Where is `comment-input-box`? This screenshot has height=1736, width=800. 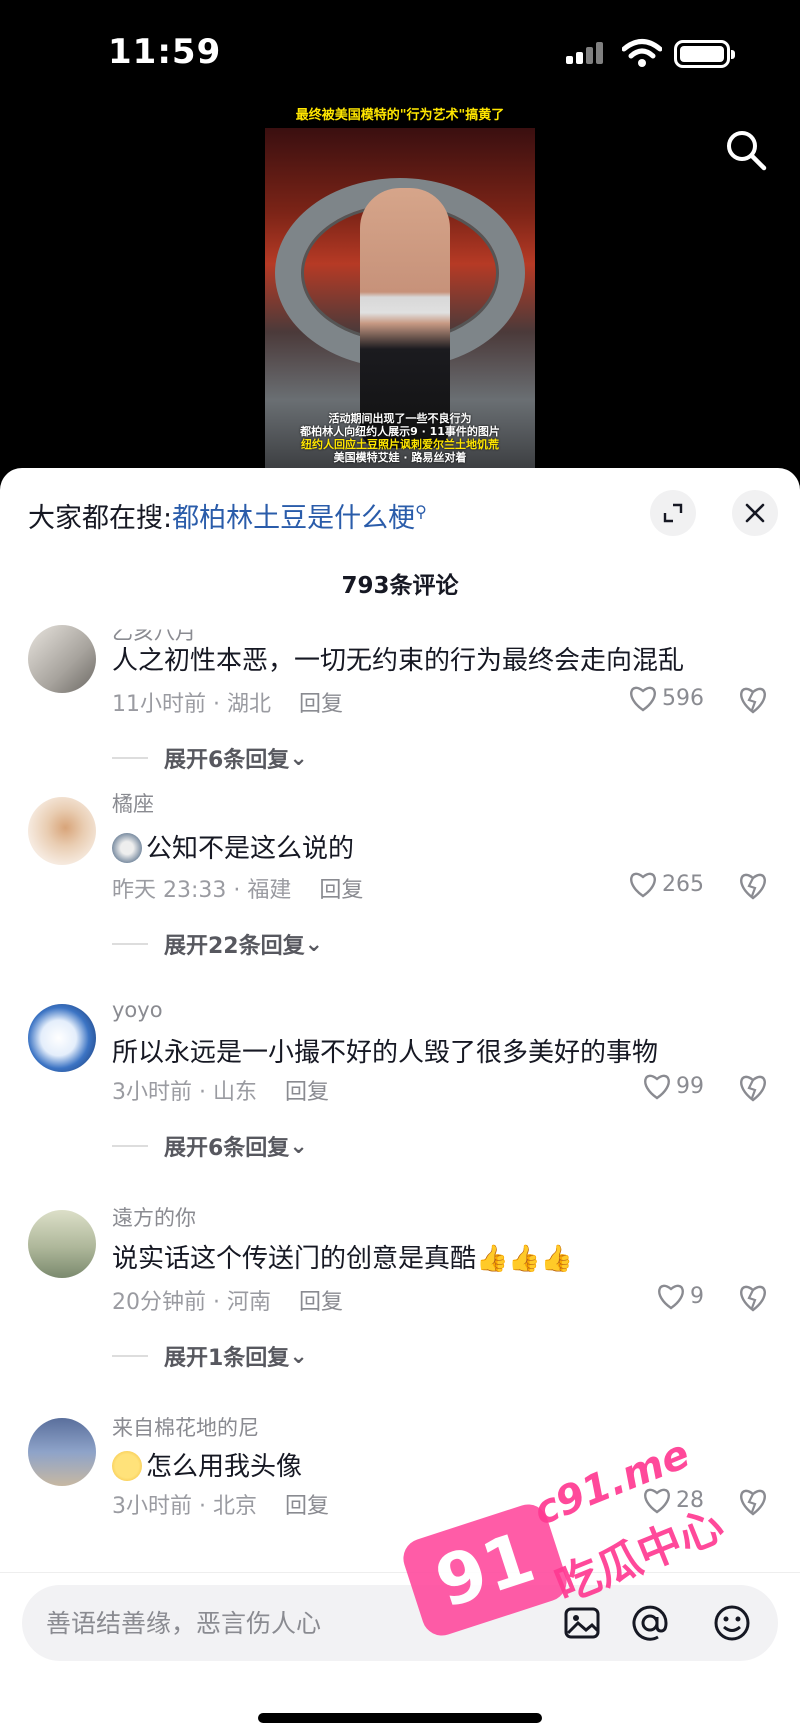
comment-input-box is located at coordinates (400, 1623).